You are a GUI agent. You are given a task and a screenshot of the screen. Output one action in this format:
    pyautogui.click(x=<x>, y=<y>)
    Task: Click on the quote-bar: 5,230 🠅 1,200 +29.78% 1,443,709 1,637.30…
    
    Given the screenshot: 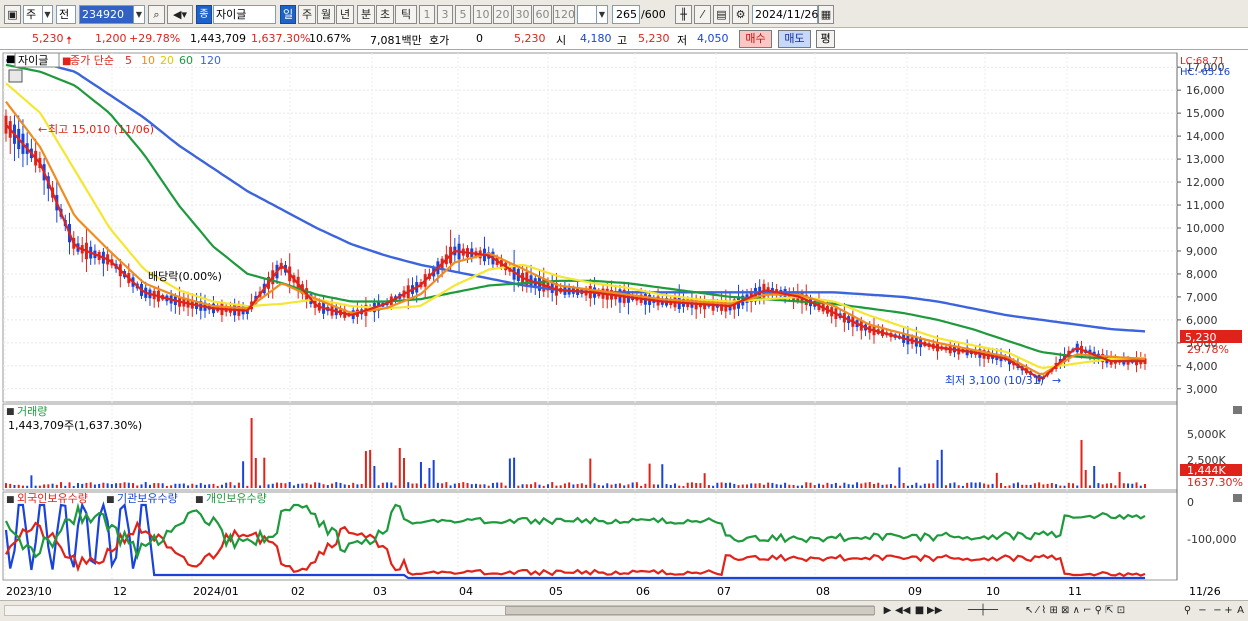 What is the action you would take?
    pyautogui.click(x=624, y=39)
    